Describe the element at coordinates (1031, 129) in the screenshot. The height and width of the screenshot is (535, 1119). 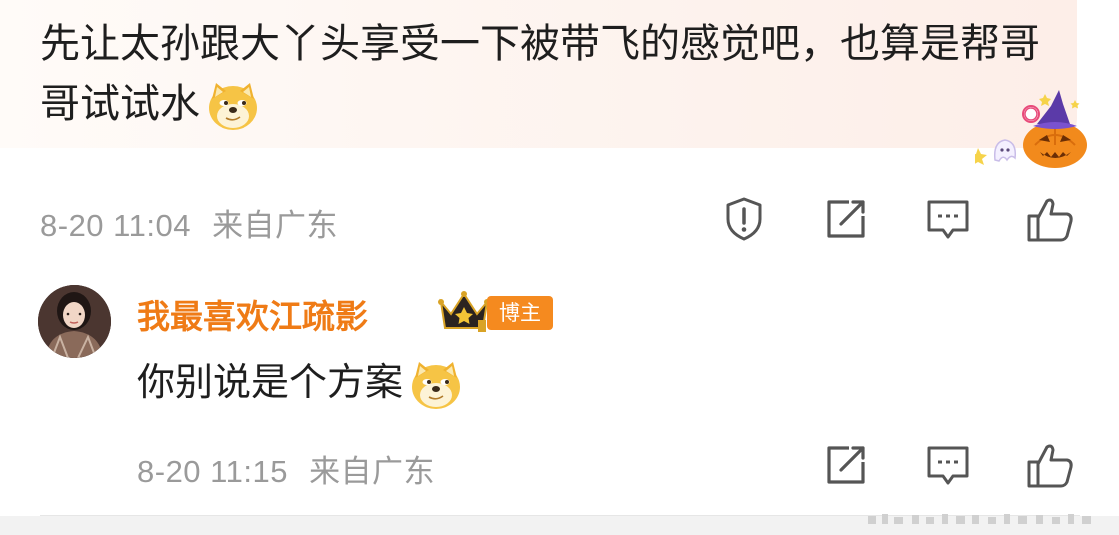
I see `halloween-sticker-icon` at that location.